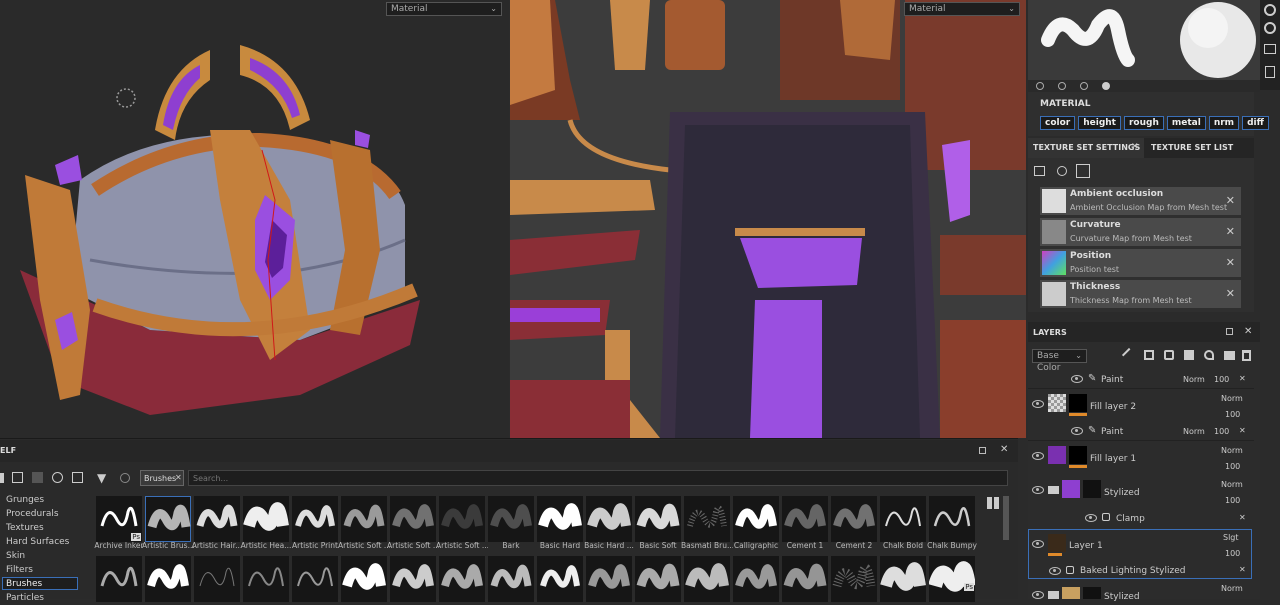 Image resolution: width=1280 pixels, height=605 pixels. I want to click on channel-color-toggle: color, so click(1058, 123).